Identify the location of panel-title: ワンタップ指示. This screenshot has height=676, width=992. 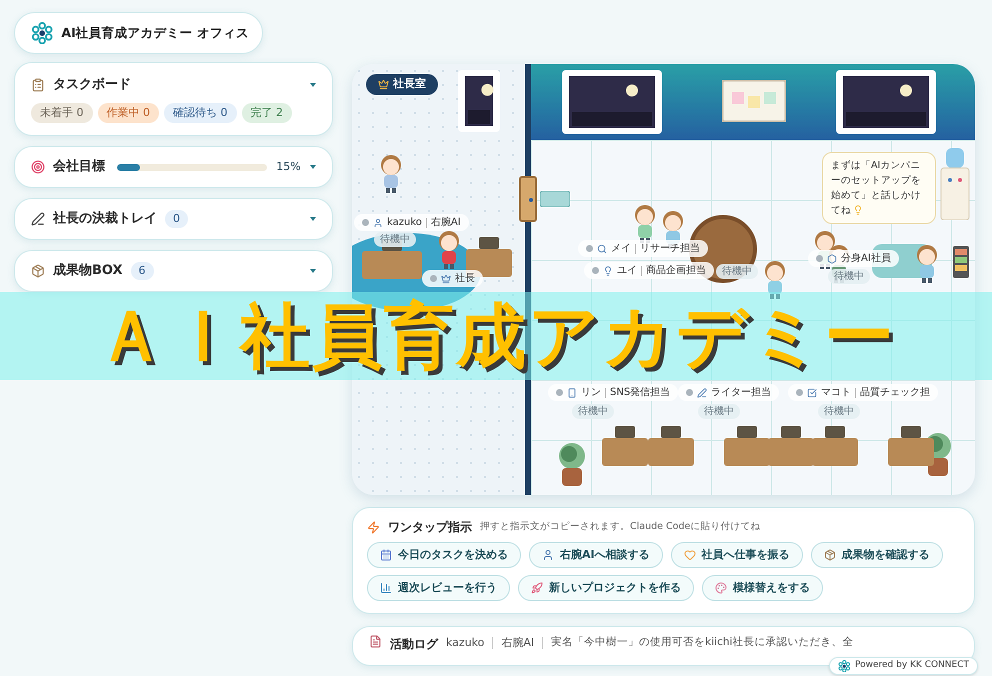
(430, 527).